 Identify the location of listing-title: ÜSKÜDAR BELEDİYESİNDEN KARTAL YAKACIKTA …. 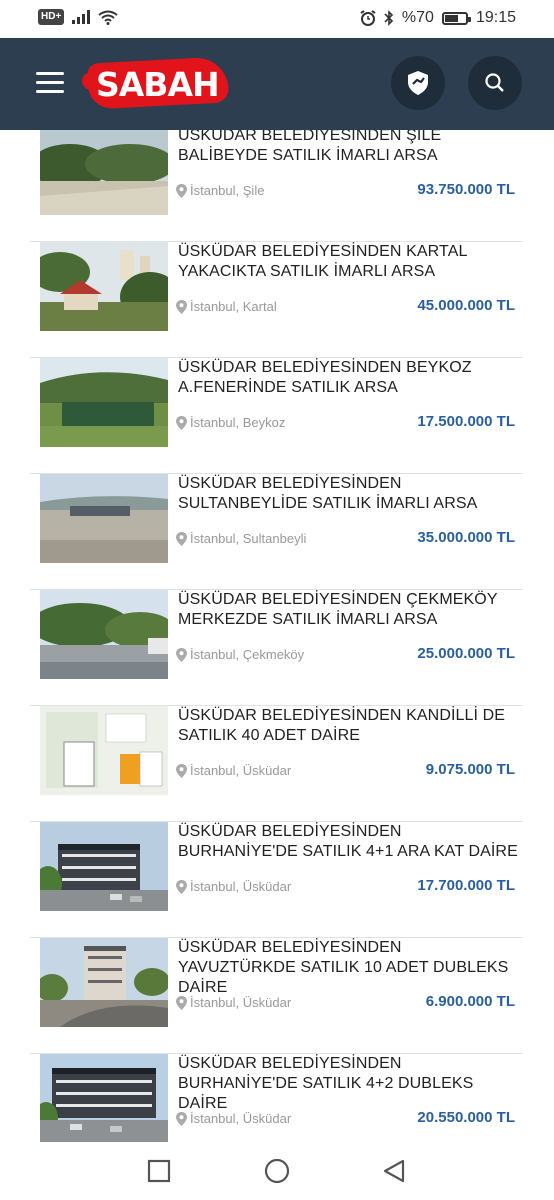
(322, 261).